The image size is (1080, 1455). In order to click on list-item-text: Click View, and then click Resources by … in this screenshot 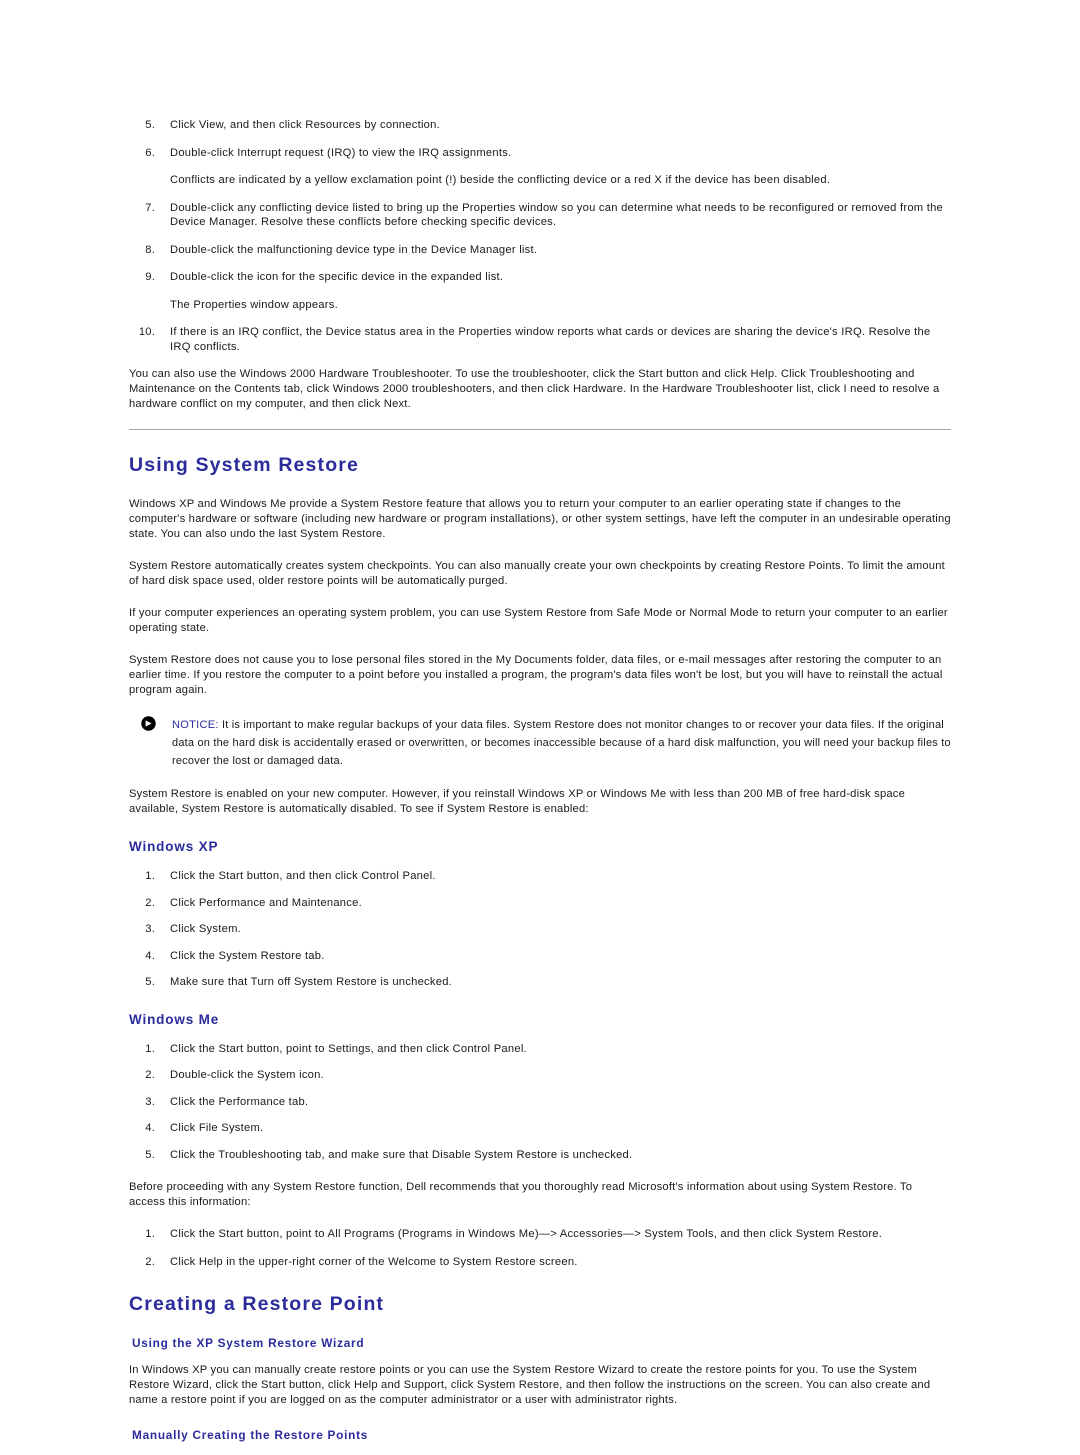, I will do `click(305, 125)`.